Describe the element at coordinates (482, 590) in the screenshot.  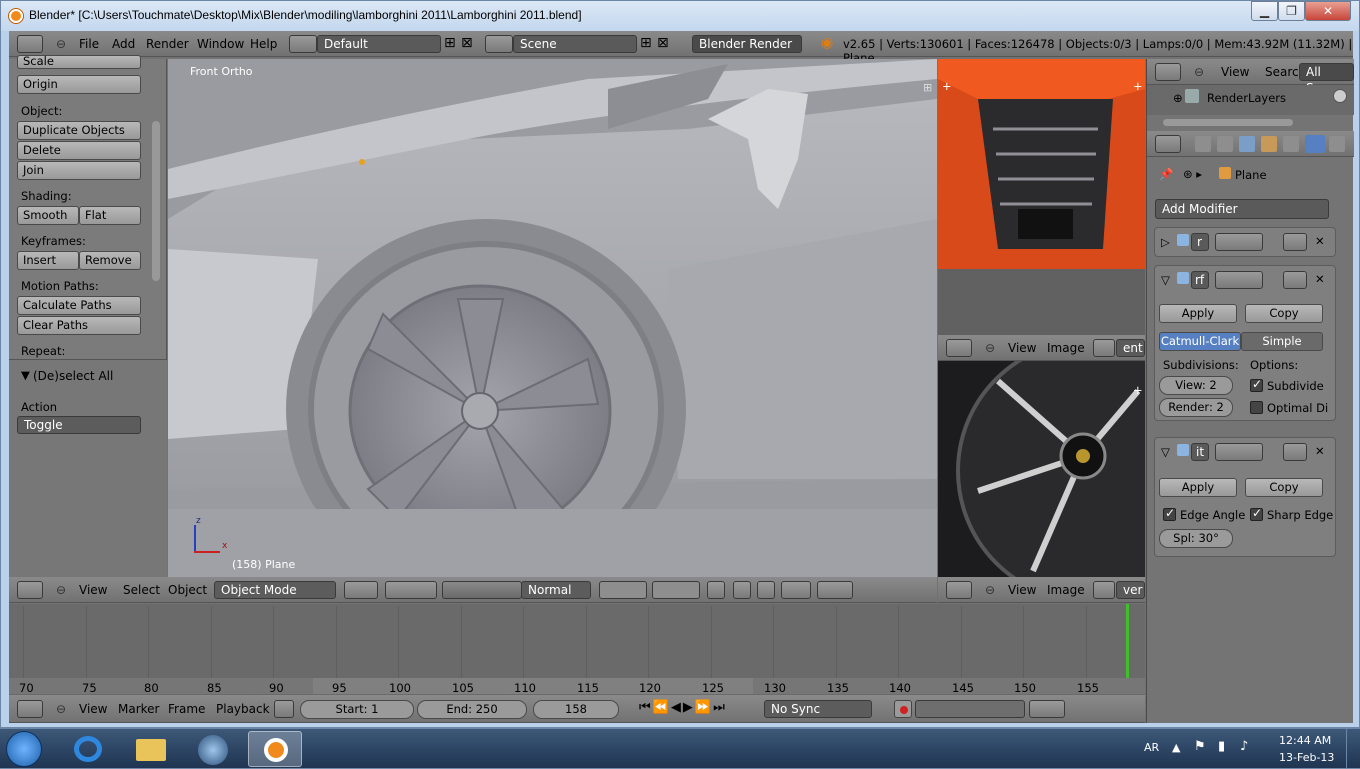
I see `manipulator-icons` at that location.